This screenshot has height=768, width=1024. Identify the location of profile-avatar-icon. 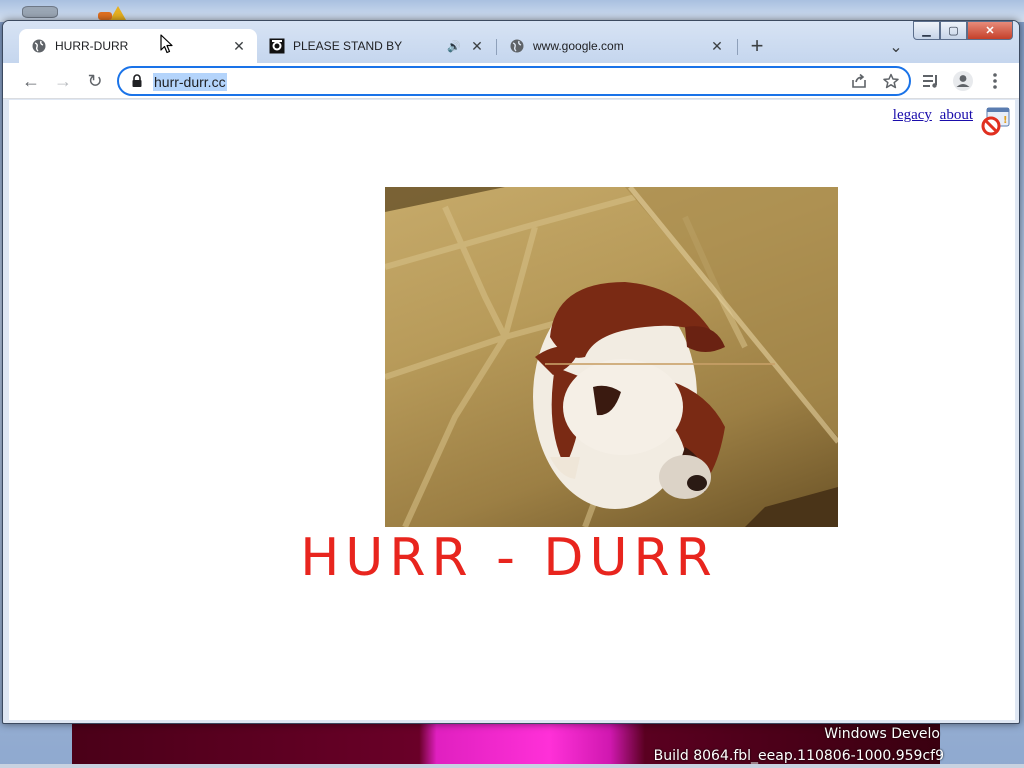
(963, 81).